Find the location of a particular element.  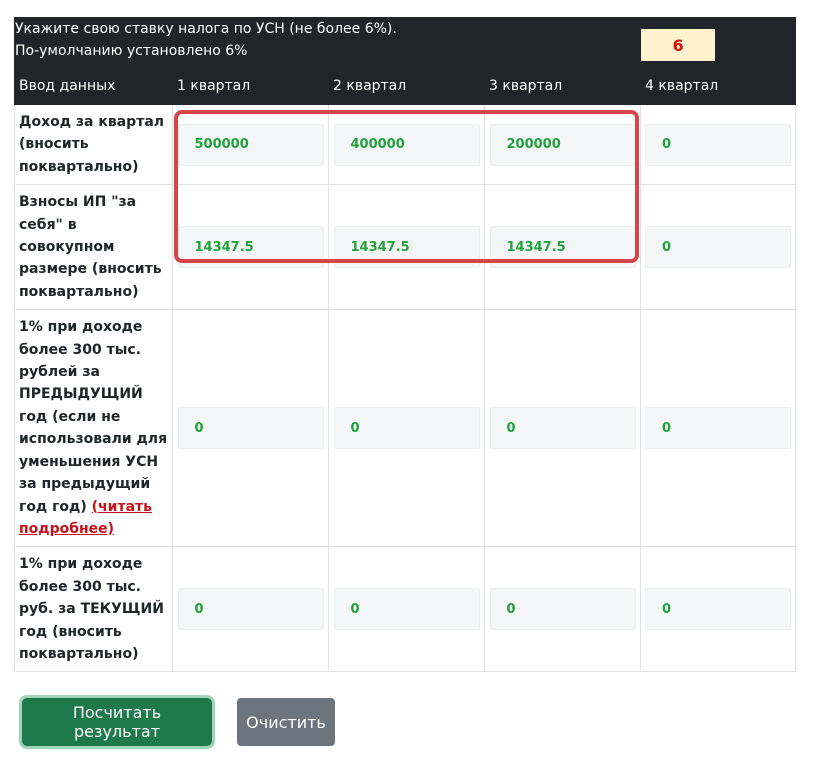

income-q4-input is located at coordinates (718, 144).